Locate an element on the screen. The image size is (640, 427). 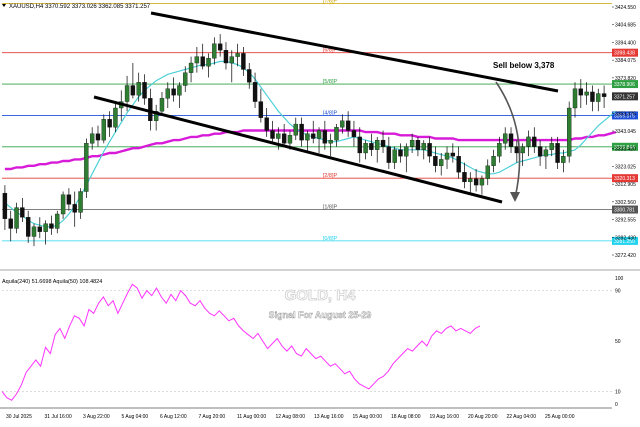
time-tick-label: 11 Aug 00:00 is located at coordinates (251, 417).